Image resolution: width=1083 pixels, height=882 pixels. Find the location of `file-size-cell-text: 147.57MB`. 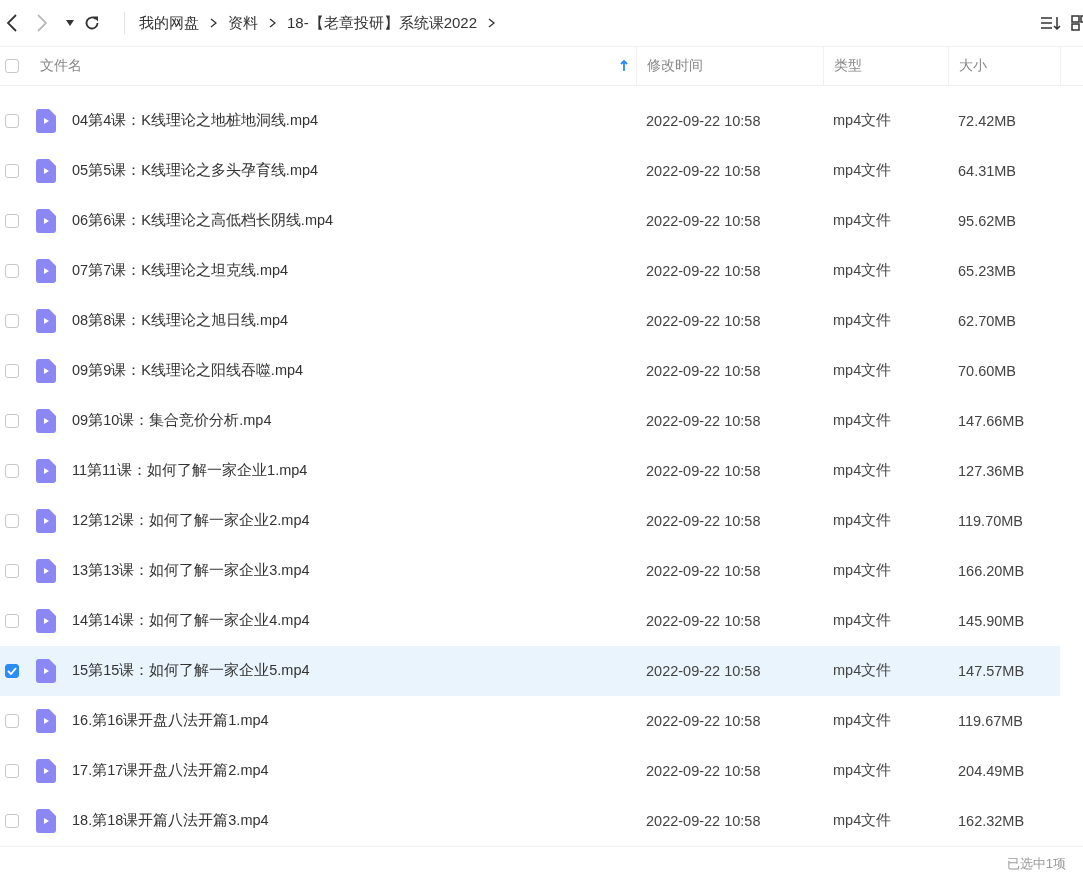

file-size-cell-text: 147.57MB is located at coordinates (991, 670).